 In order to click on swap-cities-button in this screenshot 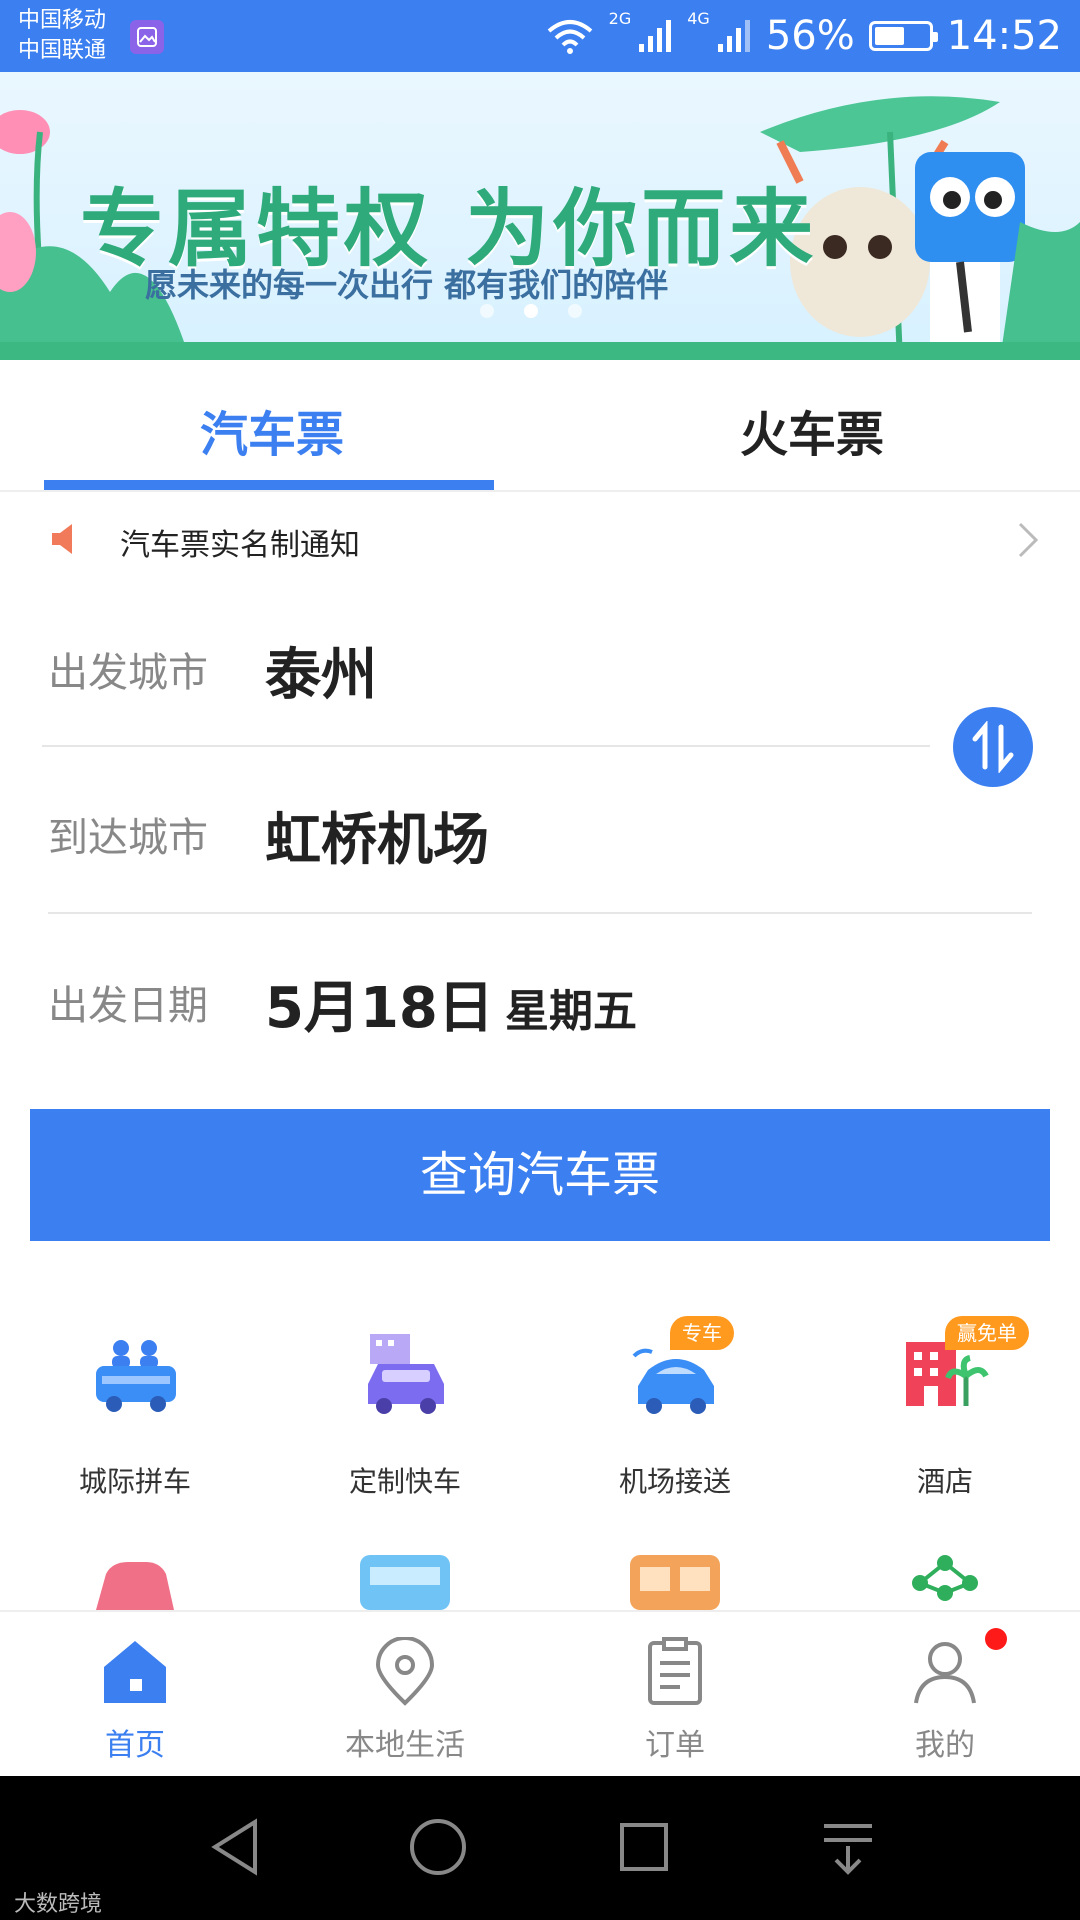, I will do `click(993, 747)`.